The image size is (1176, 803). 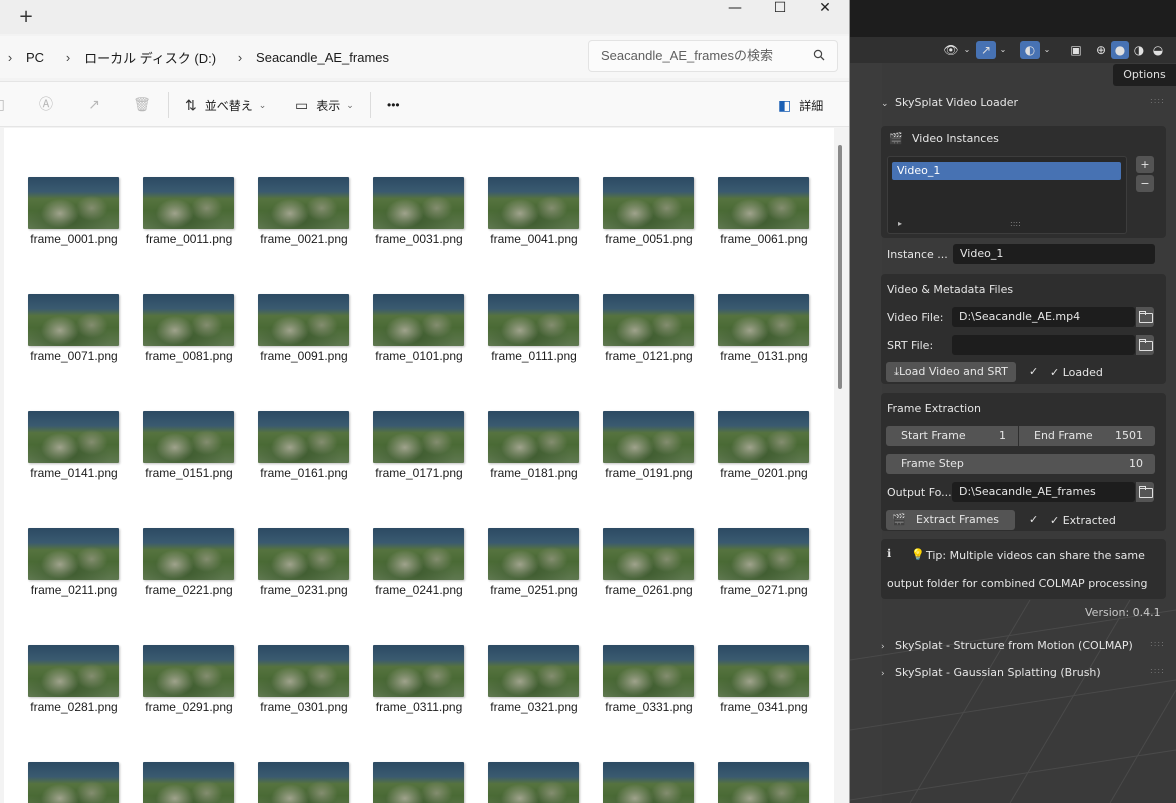 I want to click on file-item: frame_0031.png, so click(x=419, y=211).